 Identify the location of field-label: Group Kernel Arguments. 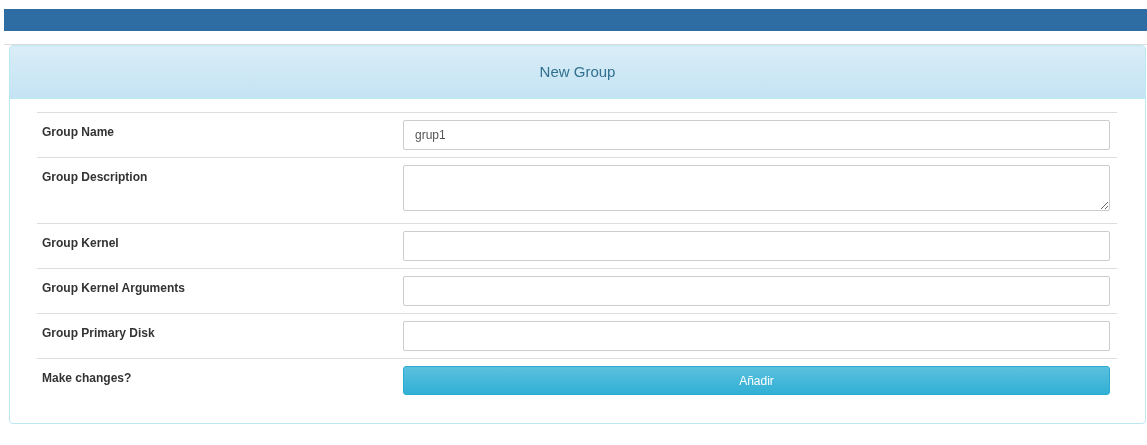
(113, 288).